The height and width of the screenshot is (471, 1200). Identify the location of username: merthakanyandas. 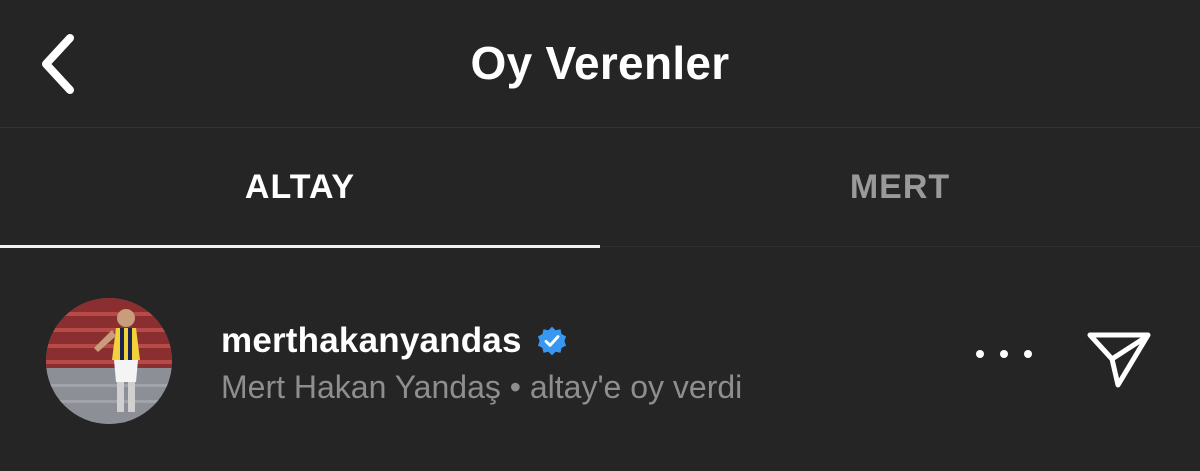
(371, 341).